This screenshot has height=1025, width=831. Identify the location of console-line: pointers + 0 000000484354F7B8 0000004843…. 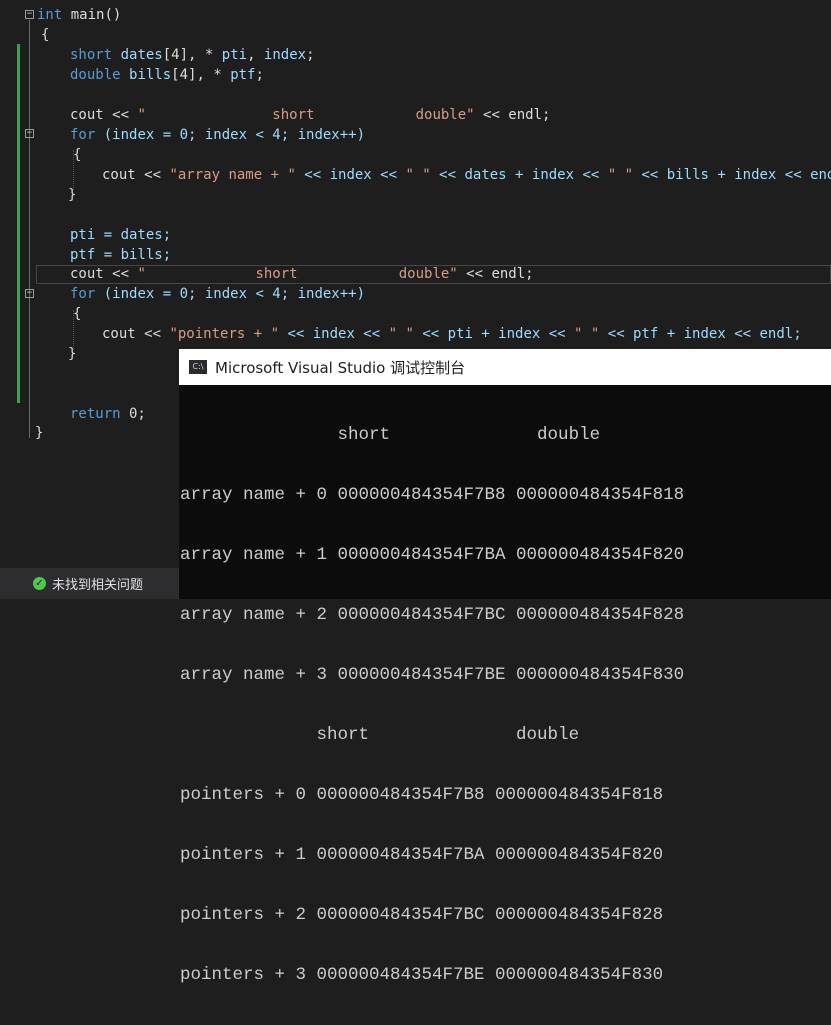
(422, 795).